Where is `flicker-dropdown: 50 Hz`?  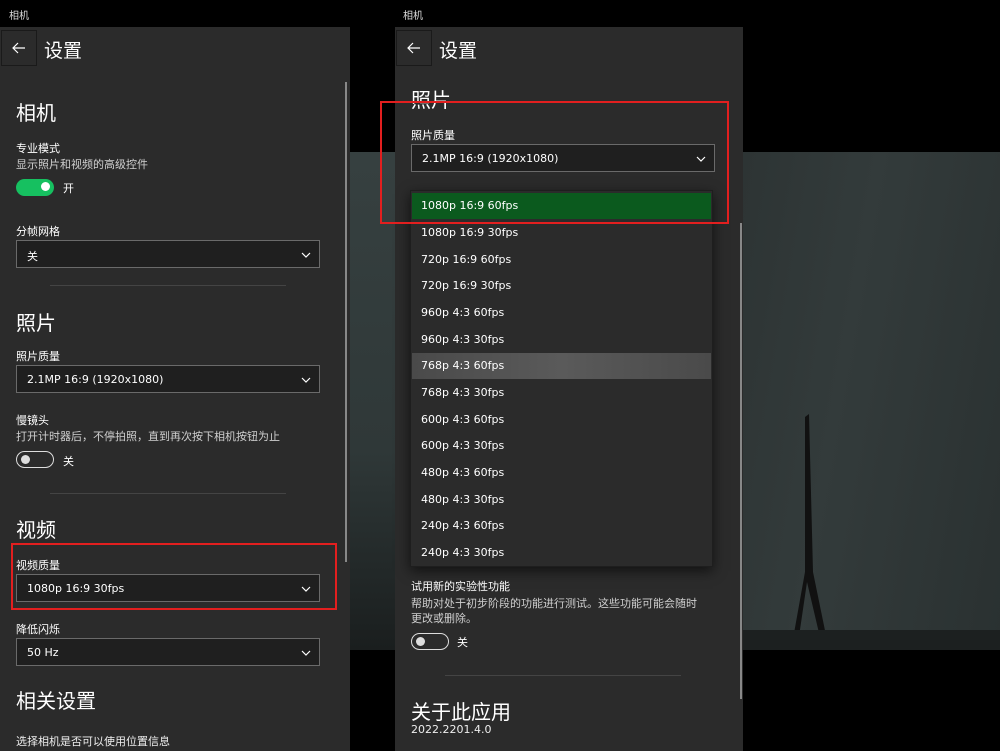 flicker-dropdown: 50 Hz is located at coordinates (168, 652).